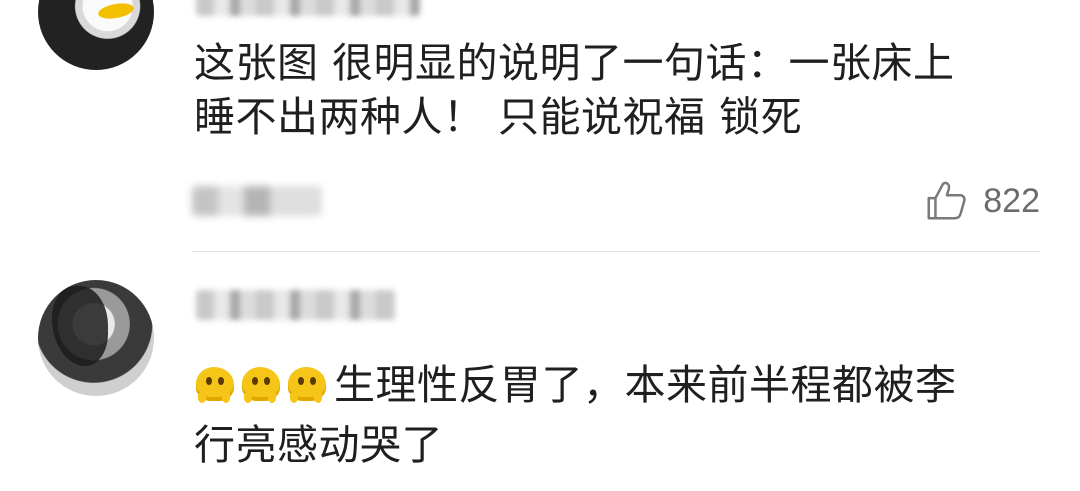 Image resolution: width=1080 pixels, height=491 pixels. Describe the element at coordinates (574, 63) in the screenshot. I see `comment-text-line: 这张图 很明显的说明了一句话：一张床上` at that location.